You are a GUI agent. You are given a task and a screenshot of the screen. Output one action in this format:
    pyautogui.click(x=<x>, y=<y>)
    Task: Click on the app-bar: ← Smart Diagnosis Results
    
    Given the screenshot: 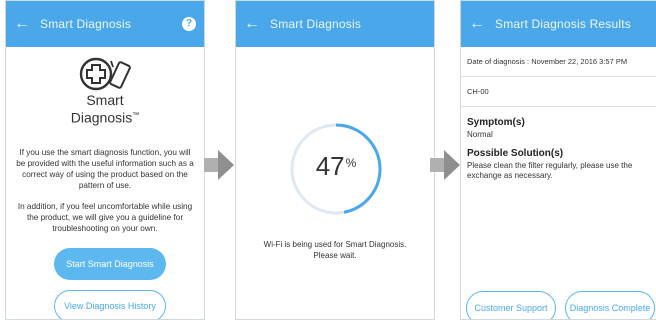 What is the action you would take?
    pyautogui.click(x=558, y=24)
    